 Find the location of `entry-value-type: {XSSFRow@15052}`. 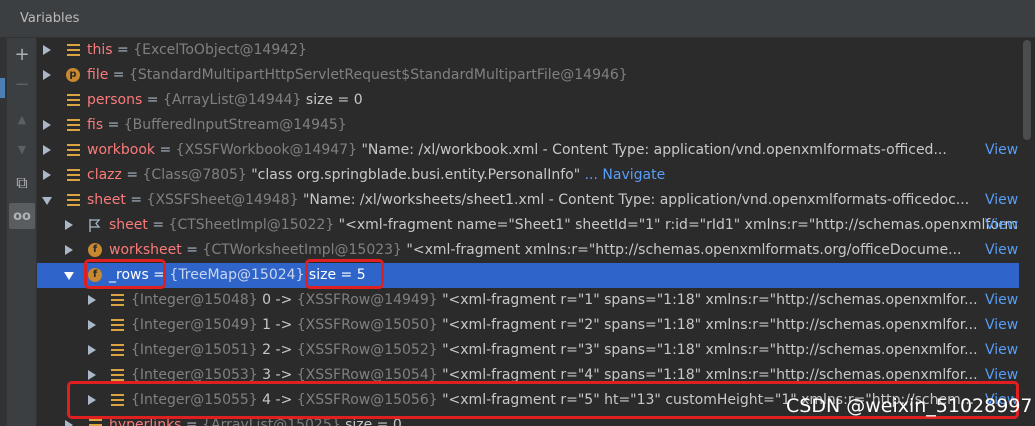

entry-value-type: {XSSFRow@15052} is located at coordinates (367, 350).